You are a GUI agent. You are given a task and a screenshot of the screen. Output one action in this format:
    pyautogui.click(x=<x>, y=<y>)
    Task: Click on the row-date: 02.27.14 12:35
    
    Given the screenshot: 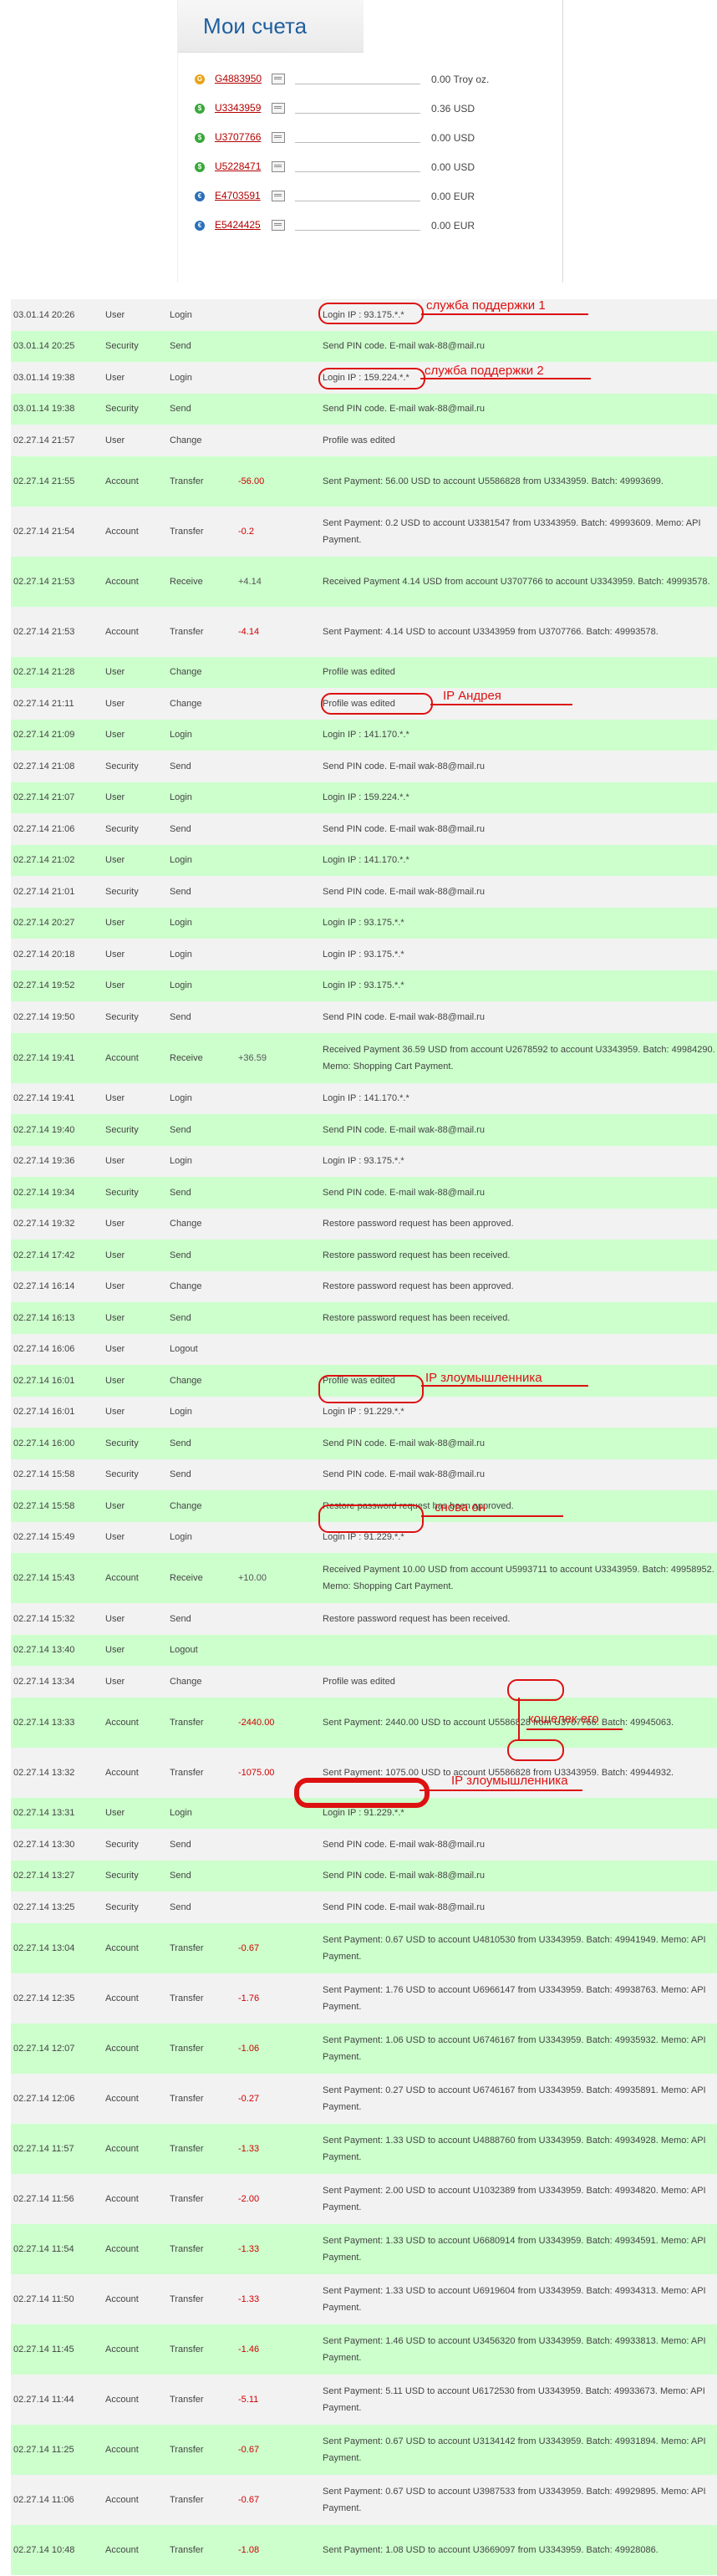 What is the action you would take?
    pyautogui.click(x=44, y=1998)
    